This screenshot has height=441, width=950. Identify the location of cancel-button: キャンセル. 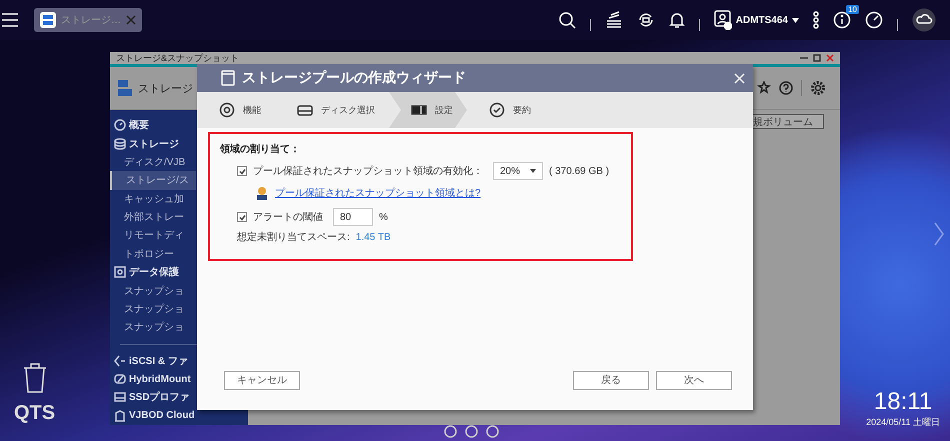
(262, 380).